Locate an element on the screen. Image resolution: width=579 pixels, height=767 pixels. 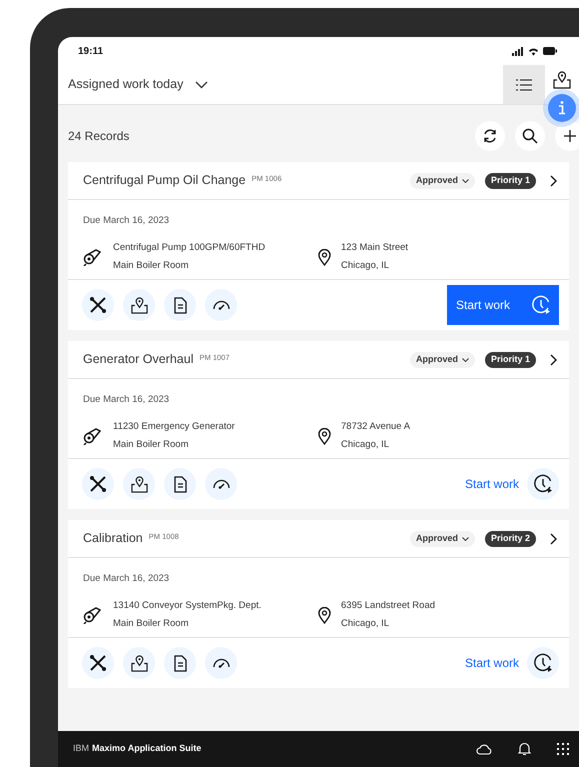
search-icon is located at coordinates (530, 136).